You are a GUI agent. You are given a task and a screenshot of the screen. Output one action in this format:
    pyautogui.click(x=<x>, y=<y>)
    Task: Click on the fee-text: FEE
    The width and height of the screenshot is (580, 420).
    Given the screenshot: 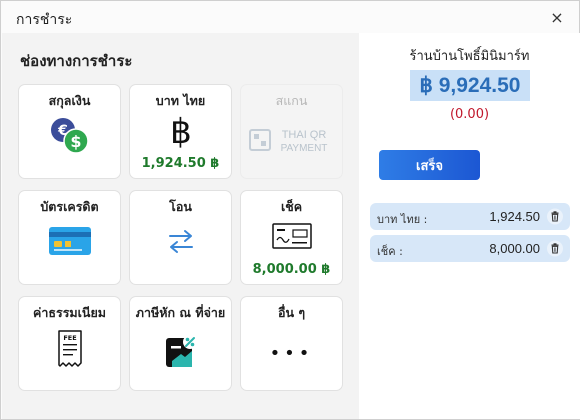 What is the action you would take?
    pyautogui.click(x=69, y=338)
    